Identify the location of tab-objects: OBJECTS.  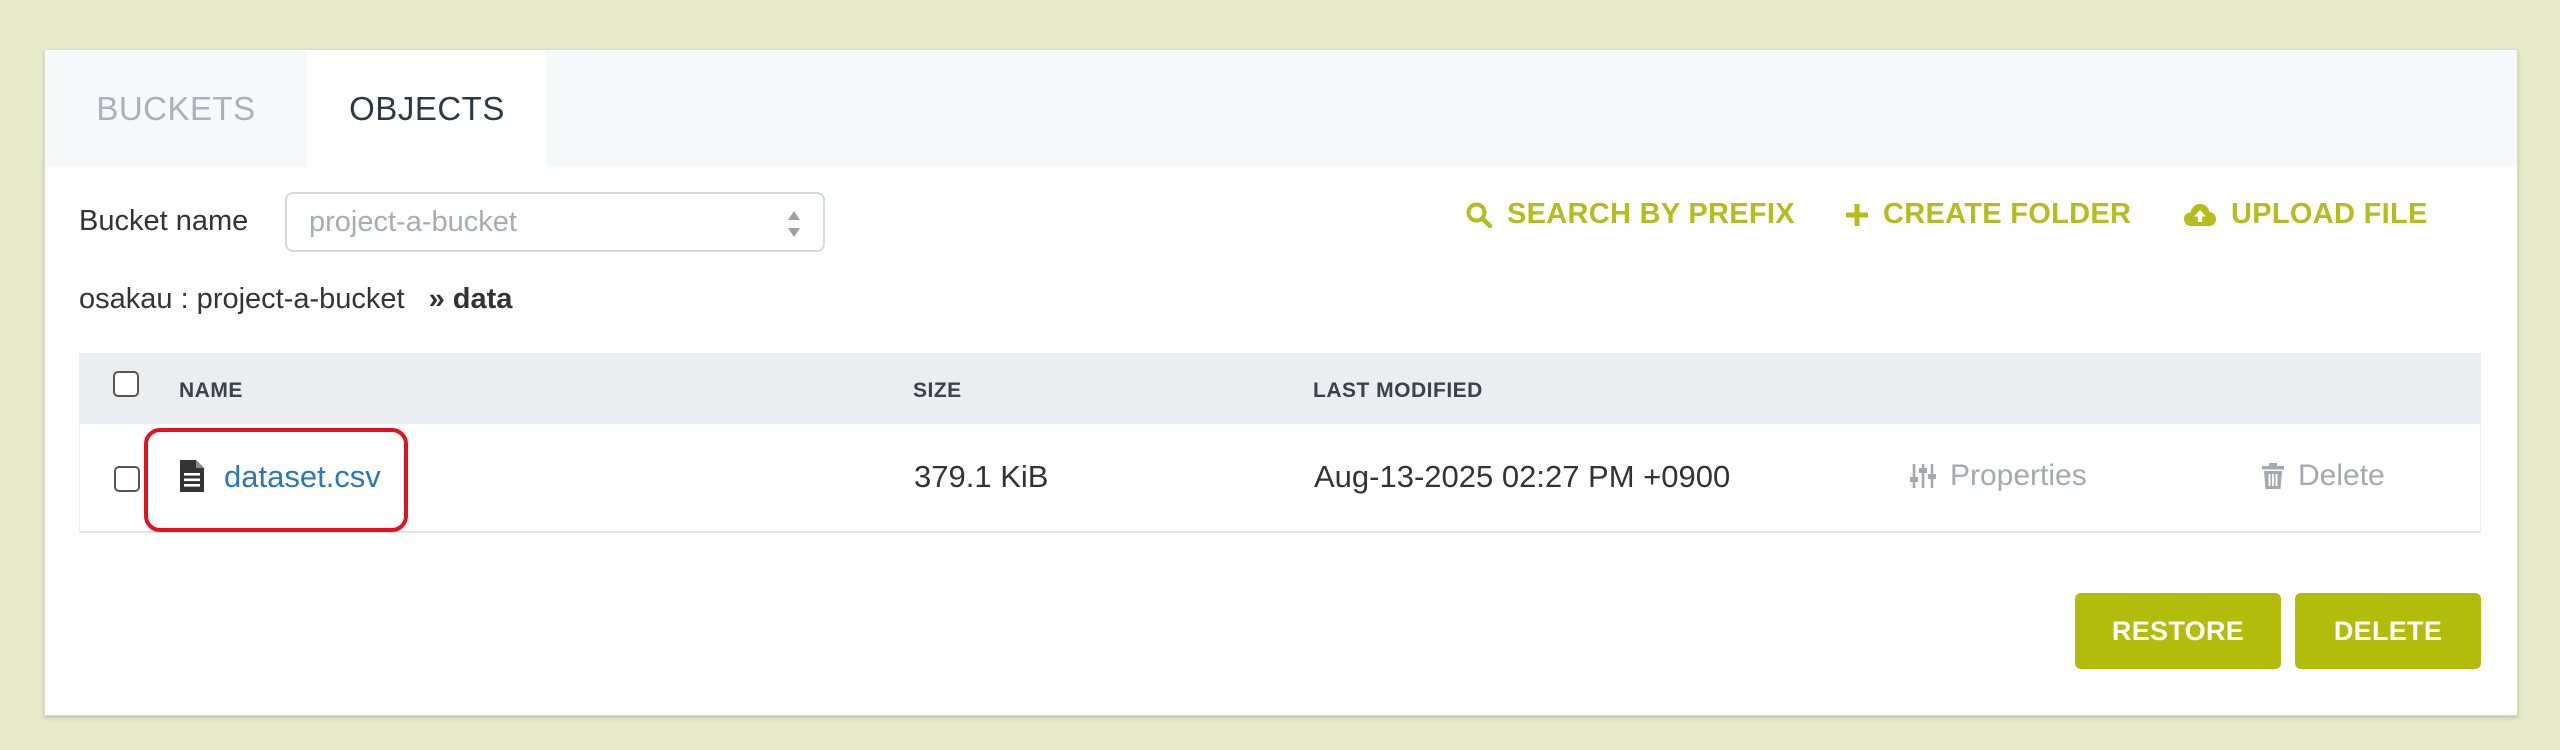
(427, 108).